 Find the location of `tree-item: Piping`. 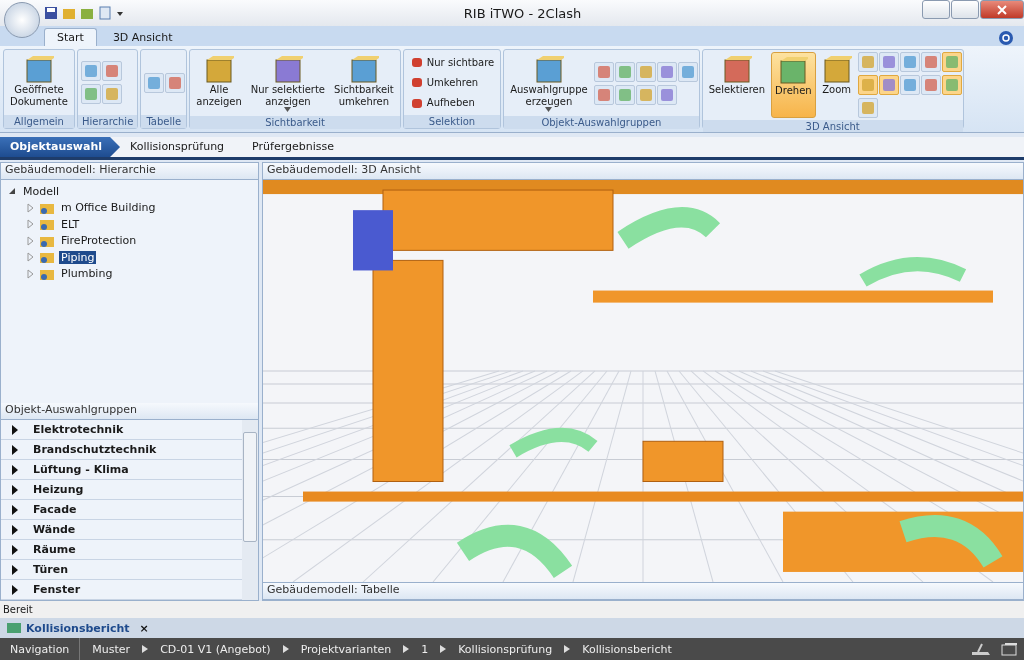

tree-item: Piping is located at coordinates (78, 257).